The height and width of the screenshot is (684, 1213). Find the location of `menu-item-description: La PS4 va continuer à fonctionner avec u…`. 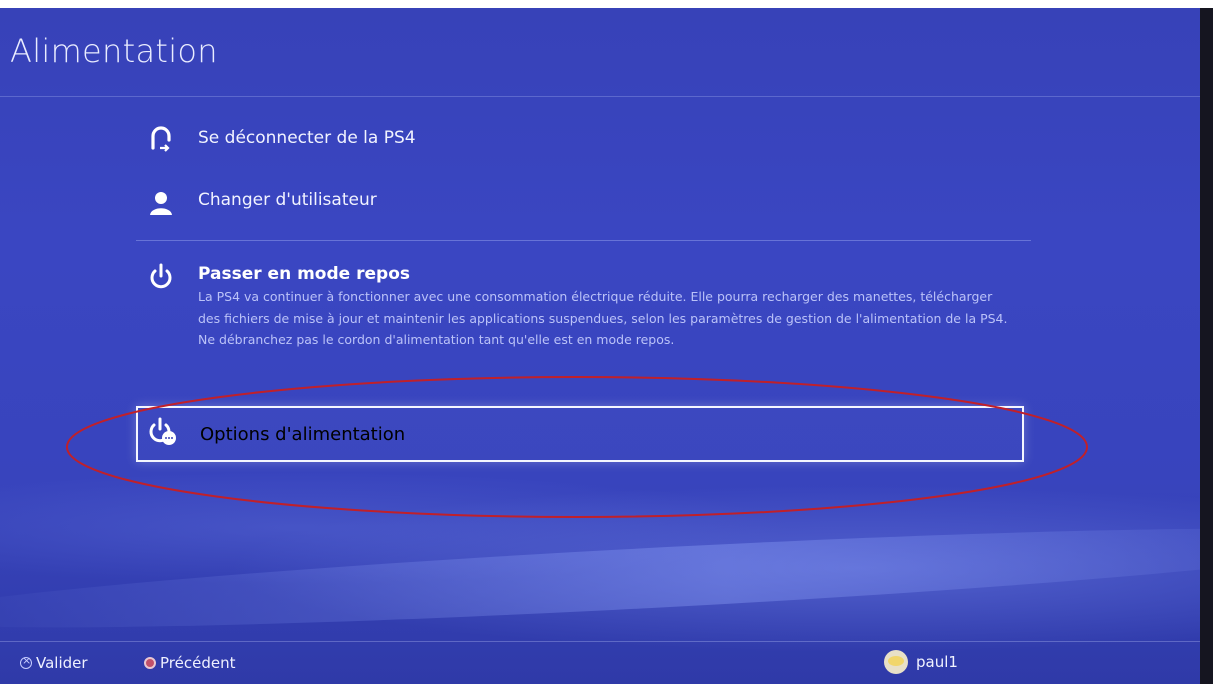

menu-item-description: La PS4 va continuer à fonctionner avec u… is located at coordinates (603, 318).